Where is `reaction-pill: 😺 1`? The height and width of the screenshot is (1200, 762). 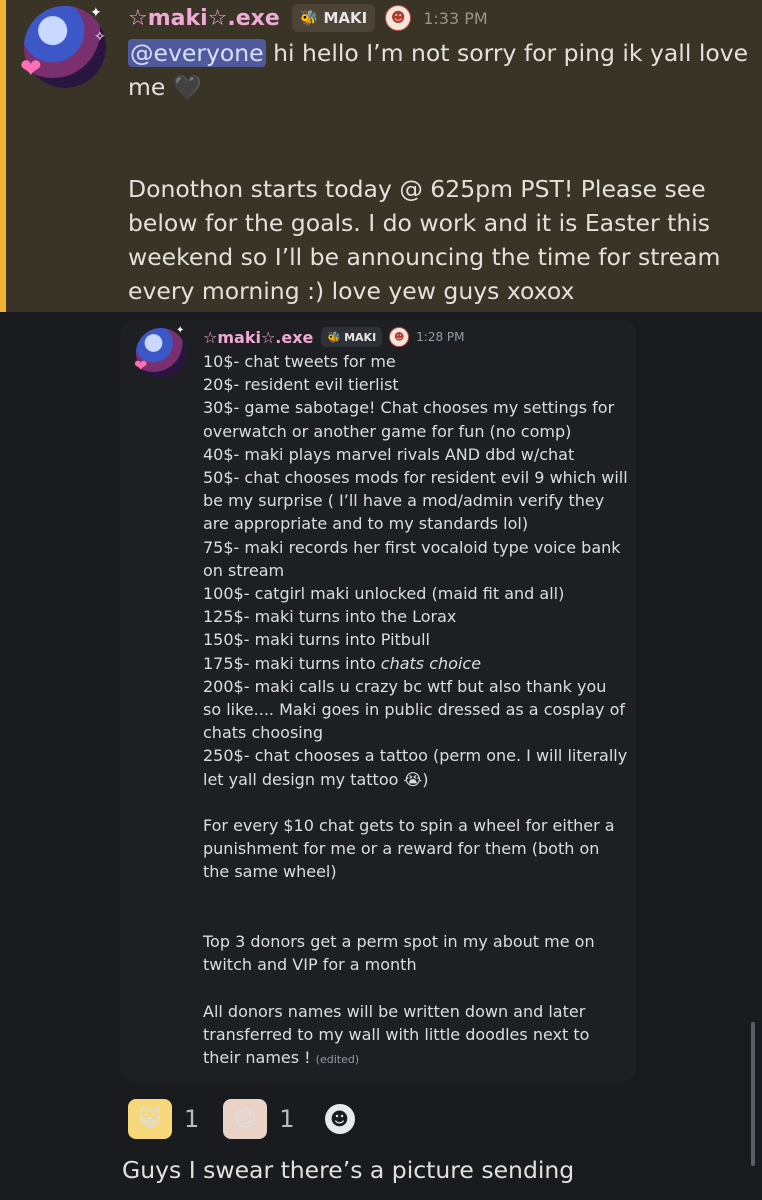 reaction-pill: 😺 1 is located at coordinates (163, 1119).